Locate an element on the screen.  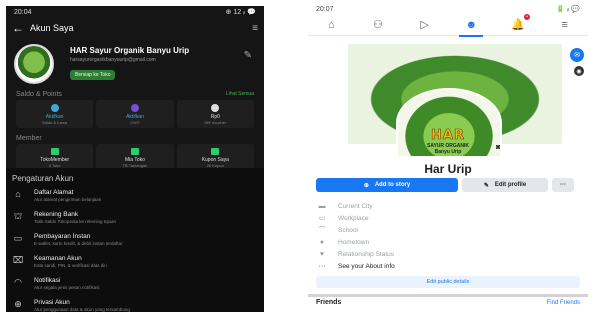
points-card-ovo: Aktifkan OVO is located at coordinates (135, 114).